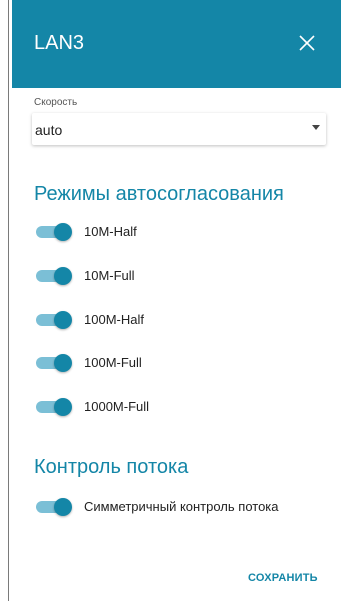 This screenshot has width=341, height=601. I want to click on panel-title: LAN3, so click(59, 43).